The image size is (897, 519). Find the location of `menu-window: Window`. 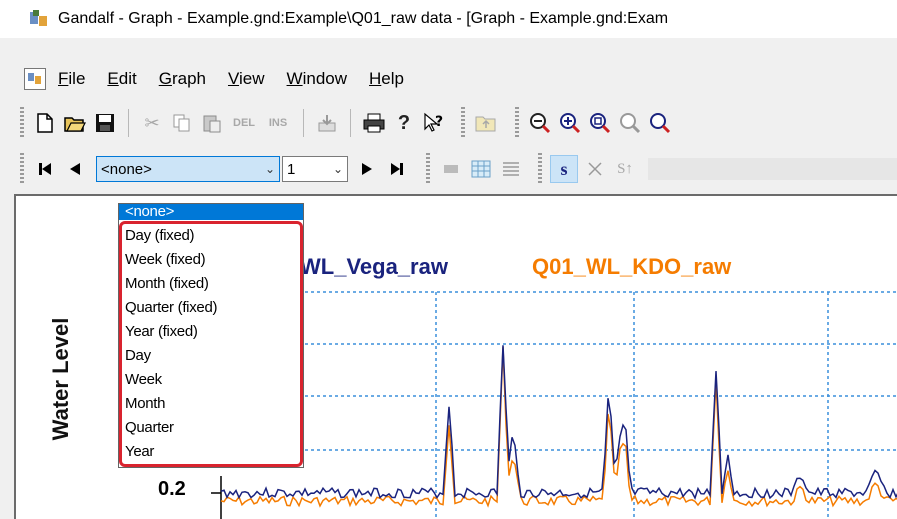

menu-window: Window is located at coordinates (317, 79).